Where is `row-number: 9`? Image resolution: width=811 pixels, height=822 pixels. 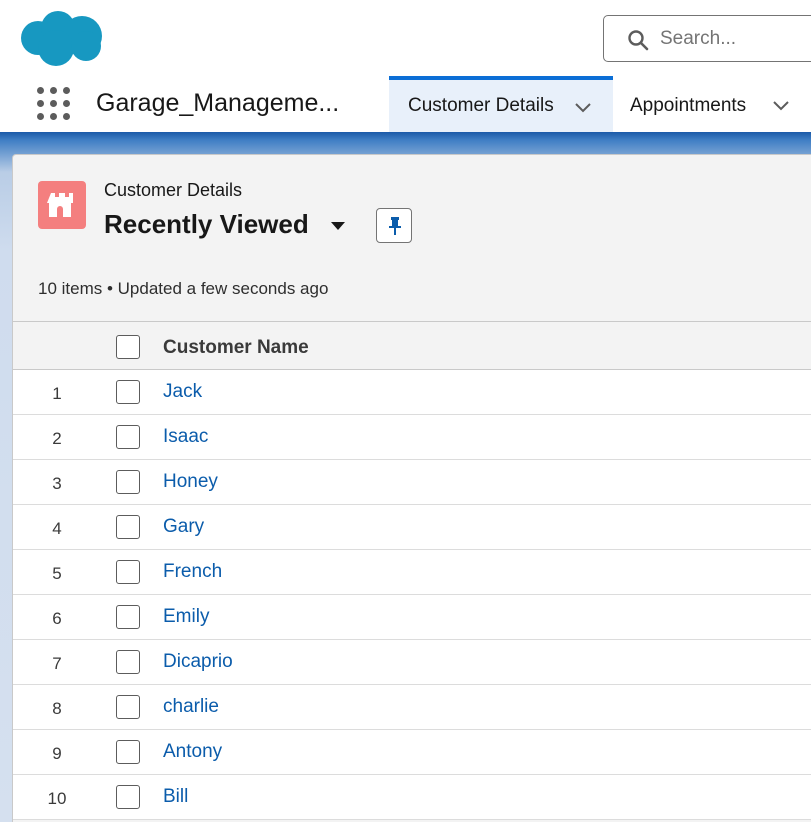 row-number: 9 is located at coordinates (57, 753).